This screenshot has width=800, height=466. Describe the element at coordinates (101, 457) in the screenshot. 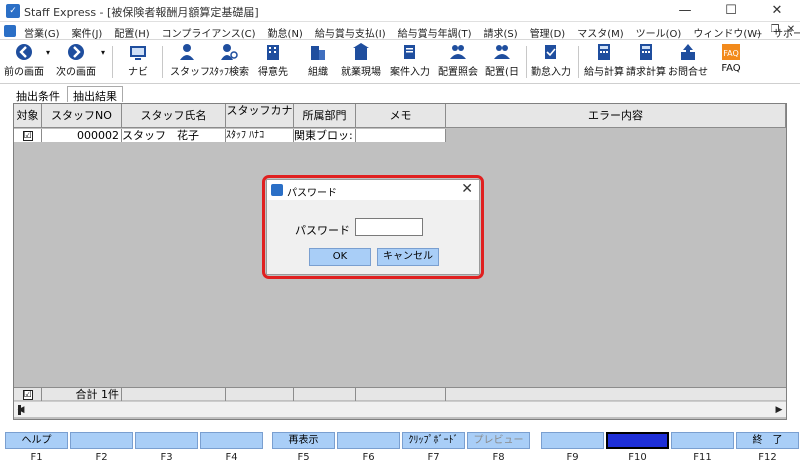

I see `f2-label: F2` at that location.